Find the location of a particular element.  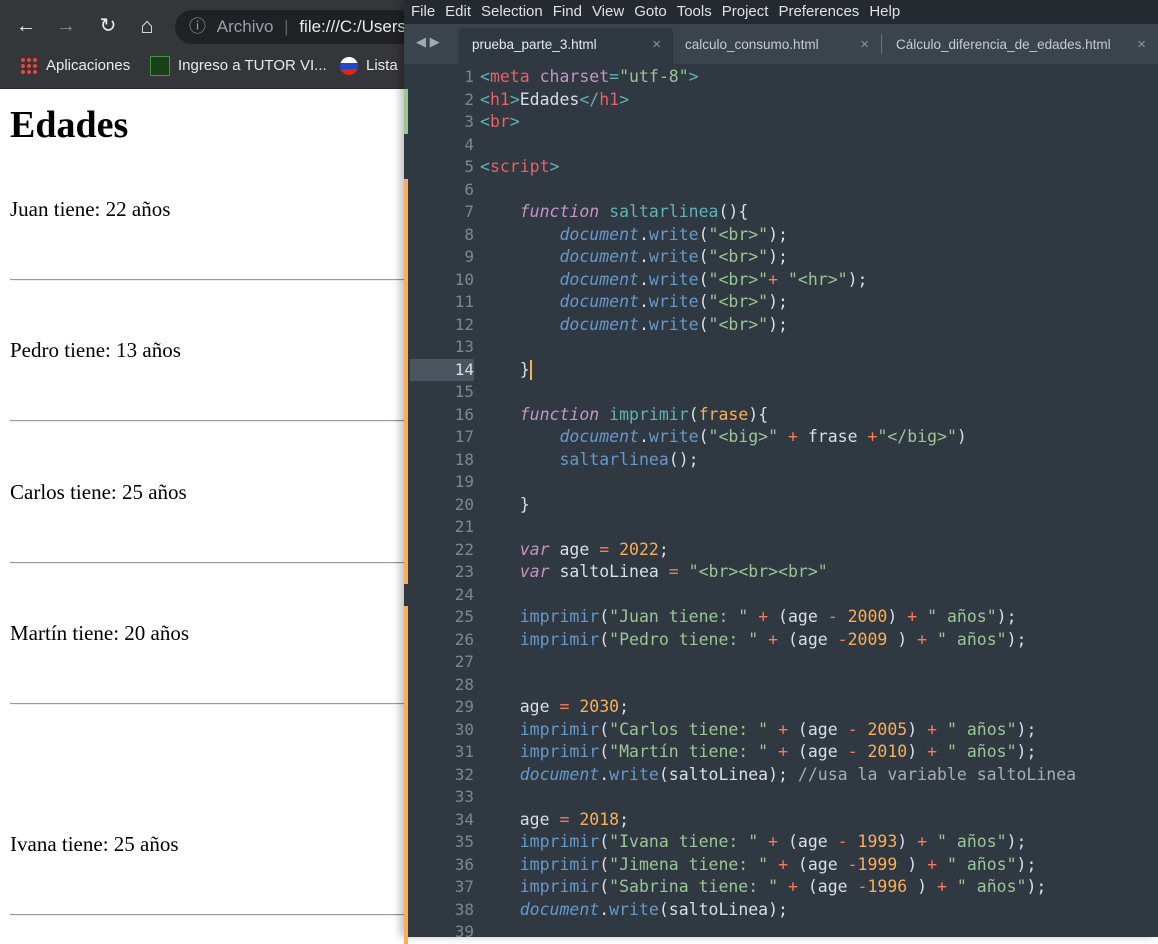

code-line: 14 } is located at coordinates (781, 369).